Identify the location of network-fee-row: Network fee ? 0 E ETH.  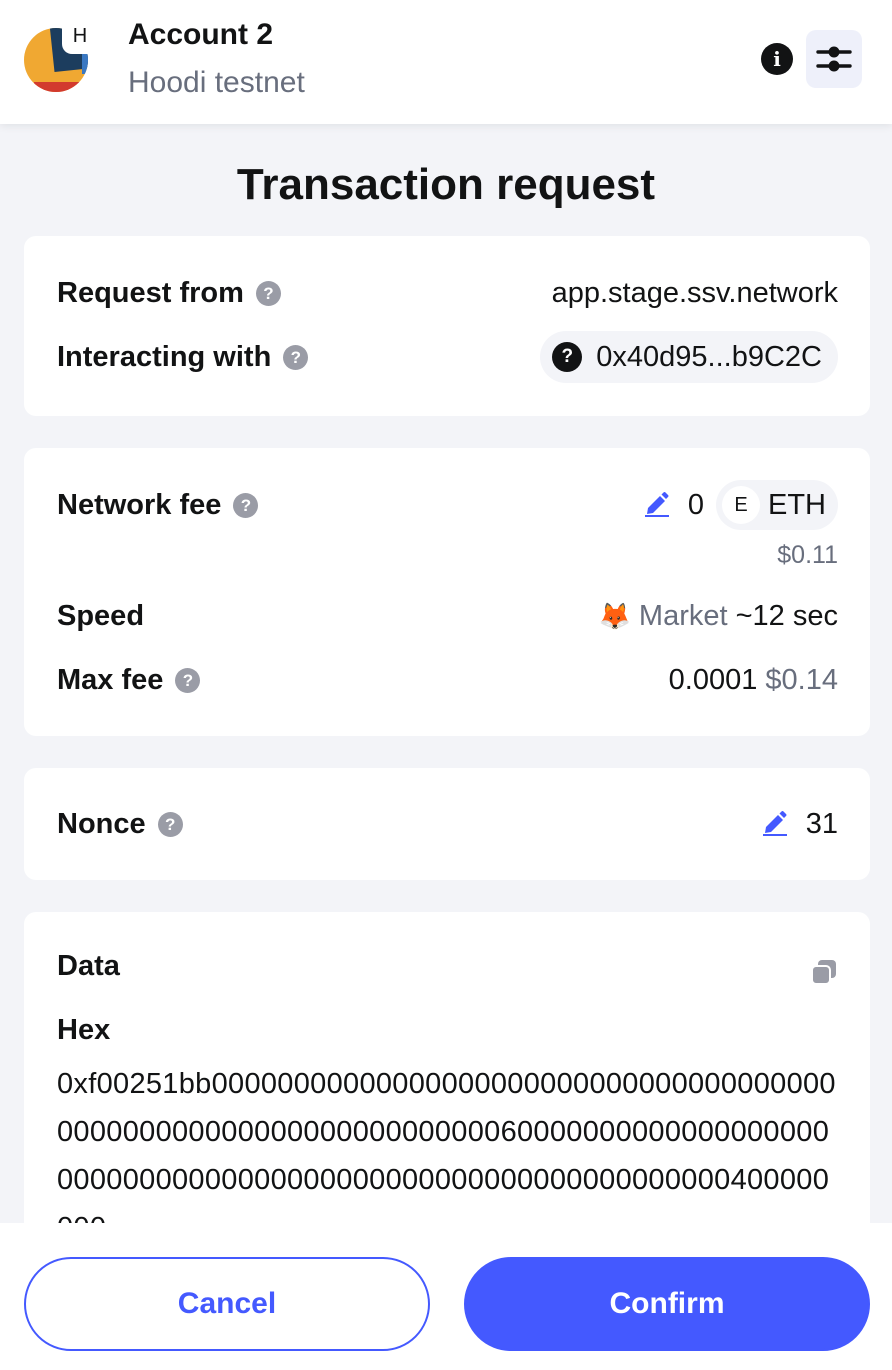
(447, 505).